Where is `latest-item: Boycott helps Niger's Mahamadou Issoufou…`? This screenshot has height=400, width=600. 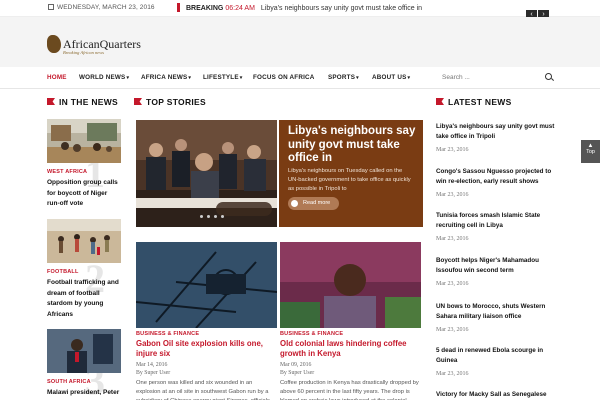
latest-item: Boycott helps Niger's Mahamadou Issoufou… is located at coordinates (496, 271).